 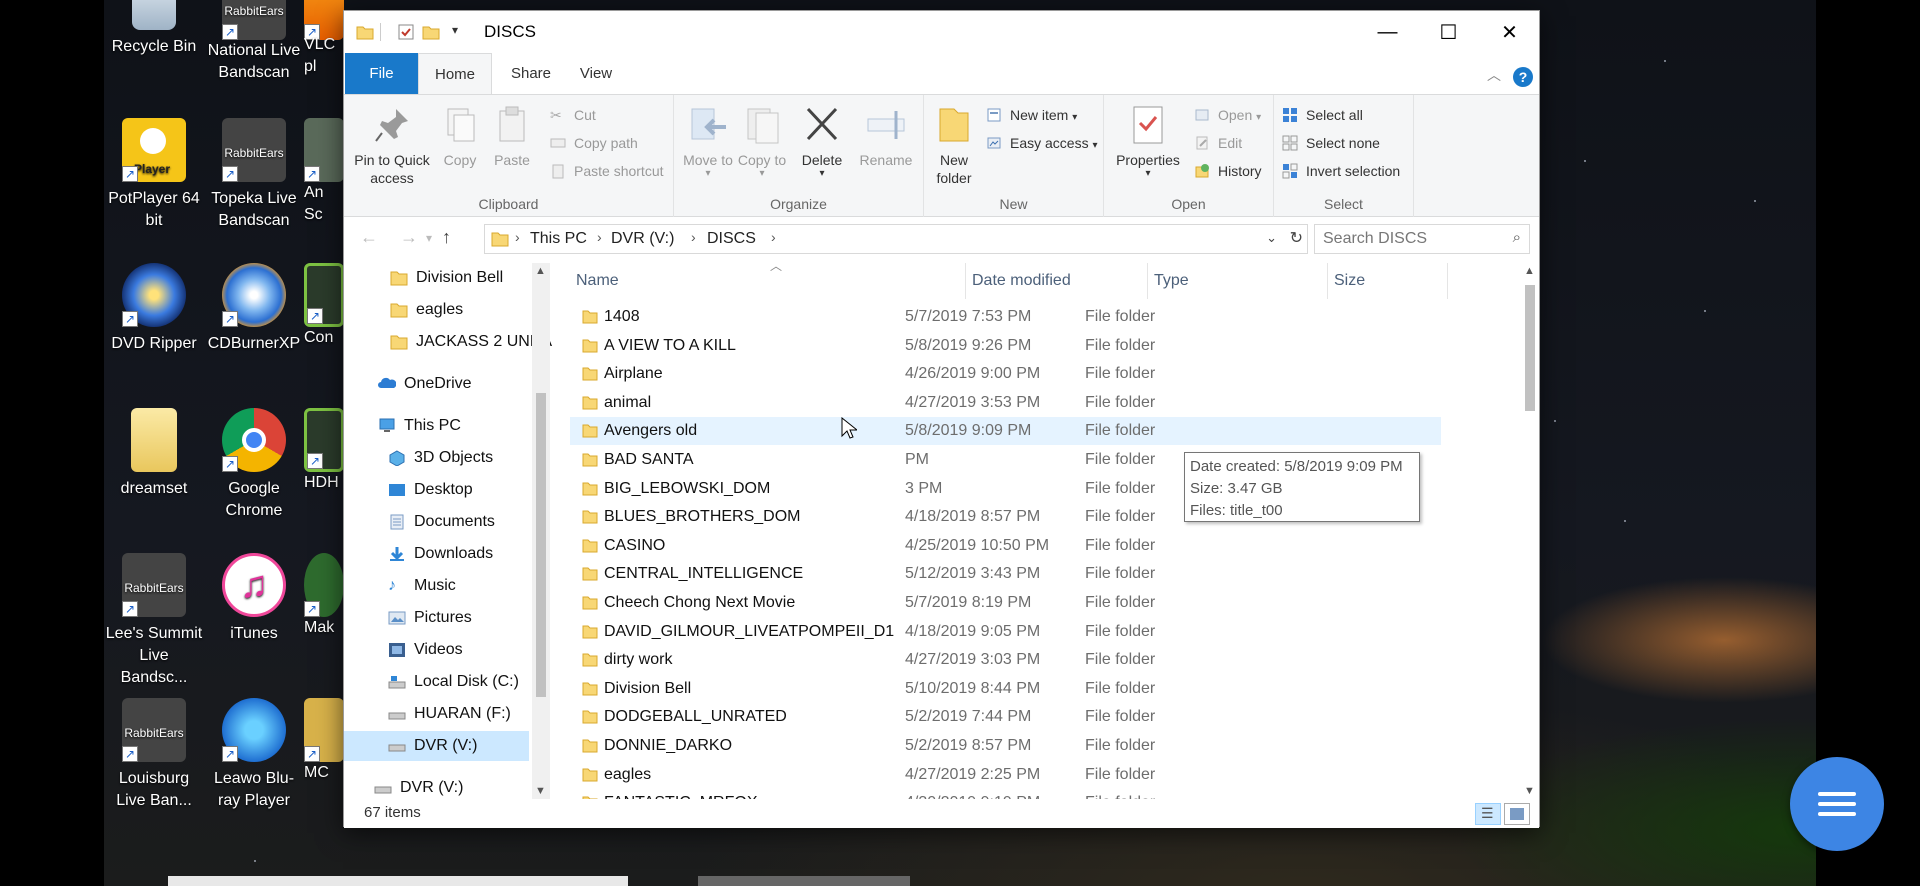 I want to click on tab-view: View, so click(x=596, y=74).